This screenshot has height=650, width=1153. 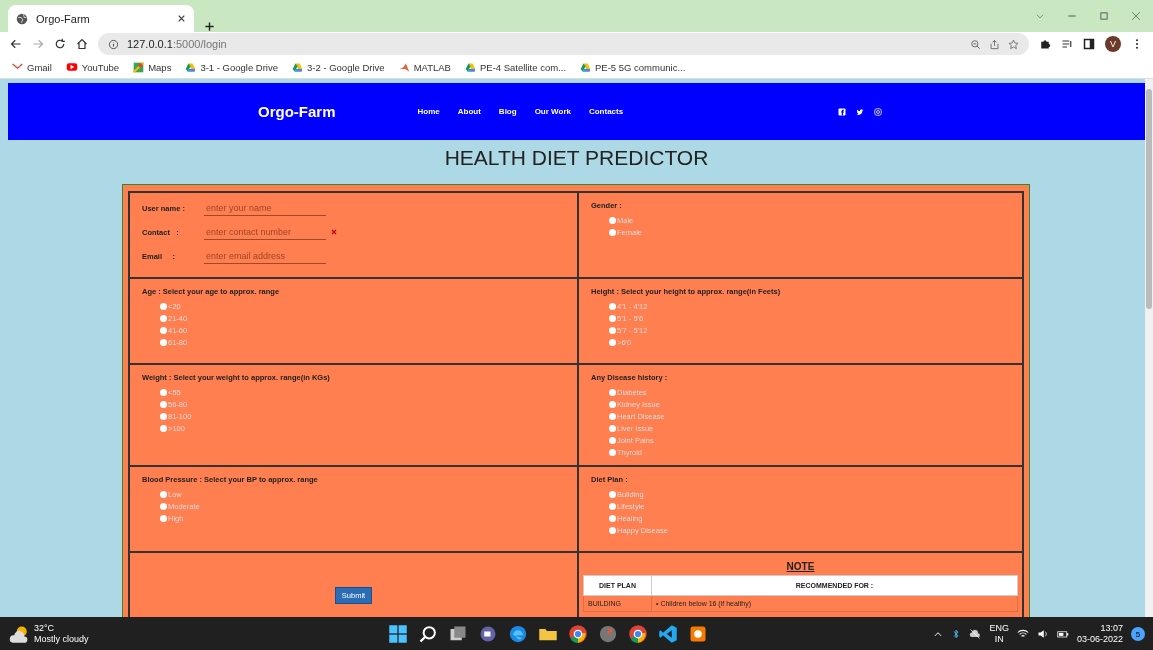 What do you see at coordinates (265, 256) in the screenshot?
I see `input-field: enter email address` at bounding box center [265, 256].